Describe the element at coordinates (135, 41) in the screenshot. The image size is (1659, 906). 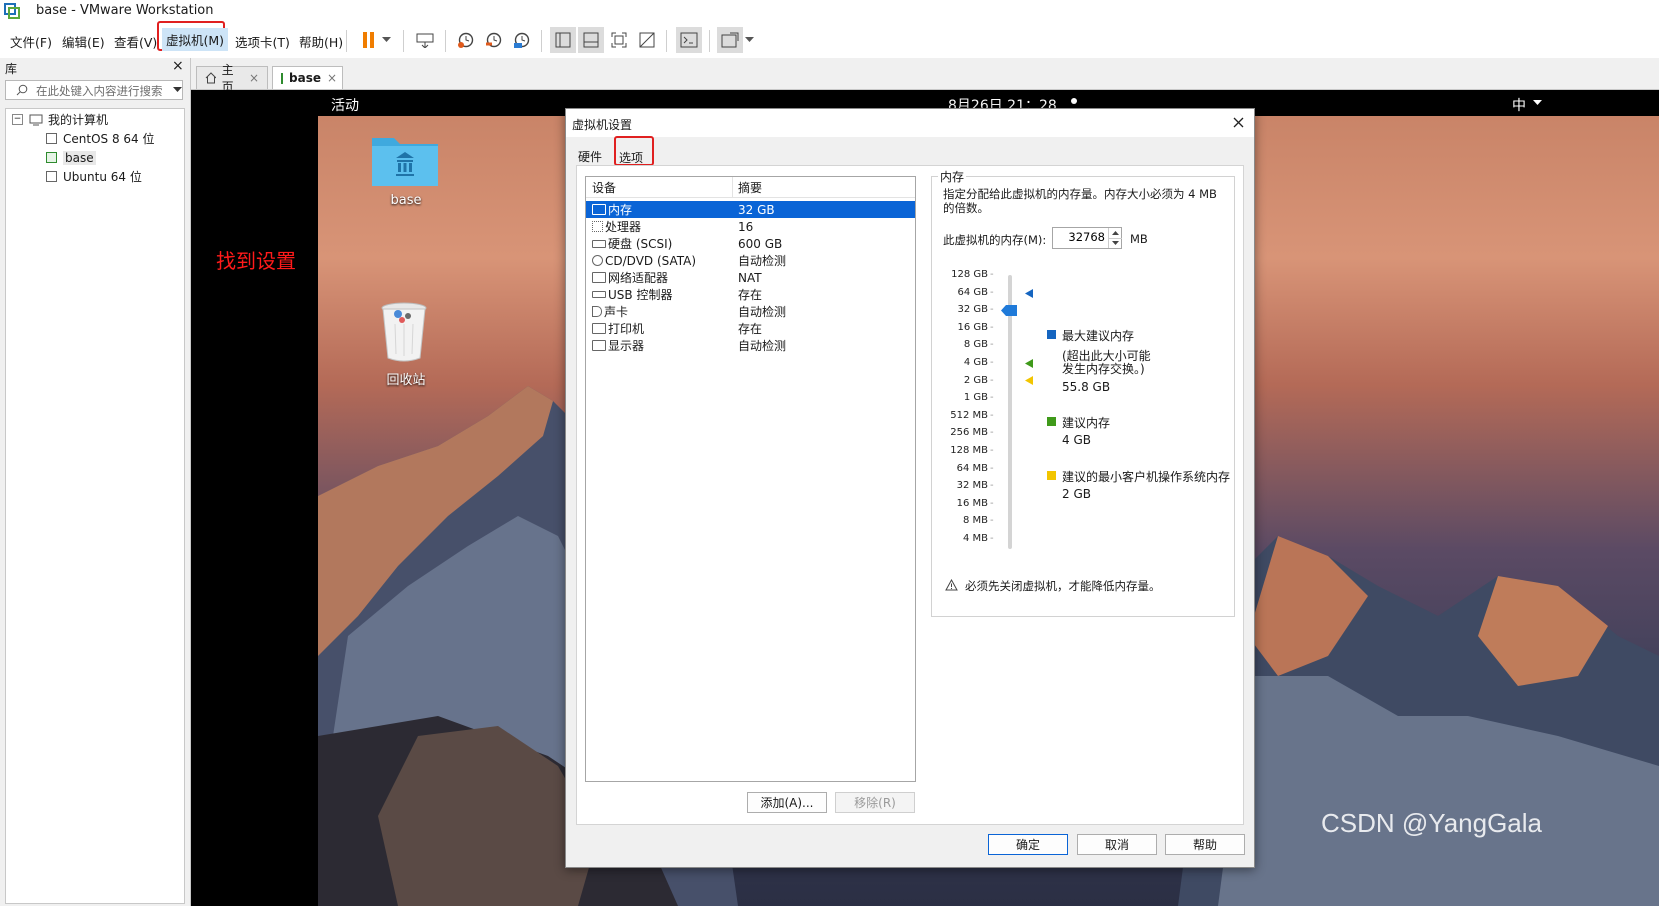
I see `menu-view: 查看(V)` at that location.